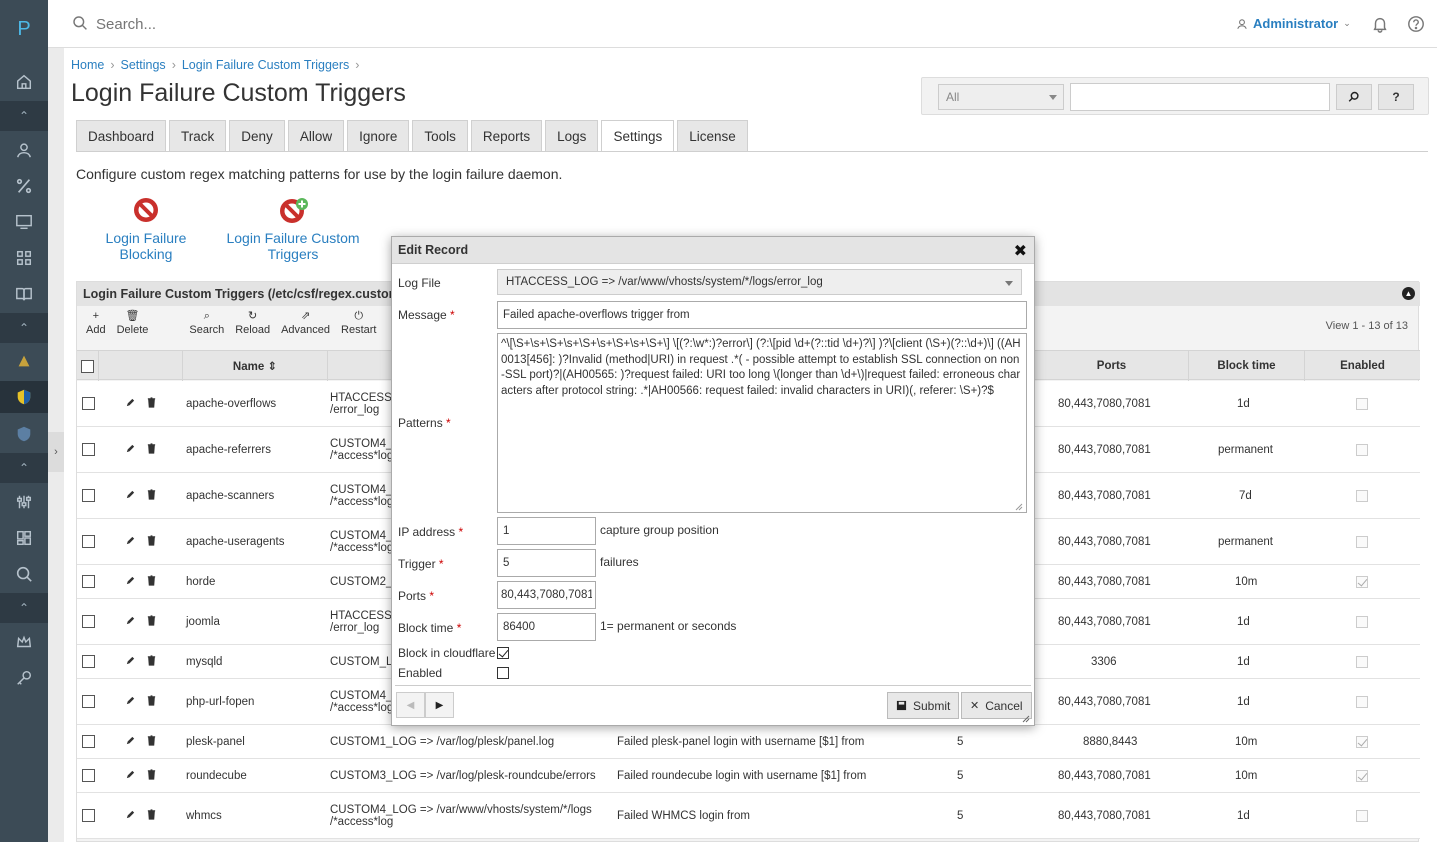 The image size is (1437, 842). What do you see at coordinates (87, 65) in the screenshot?
I see `breadcrumb-home: Home` at bounding box center [87, 65].